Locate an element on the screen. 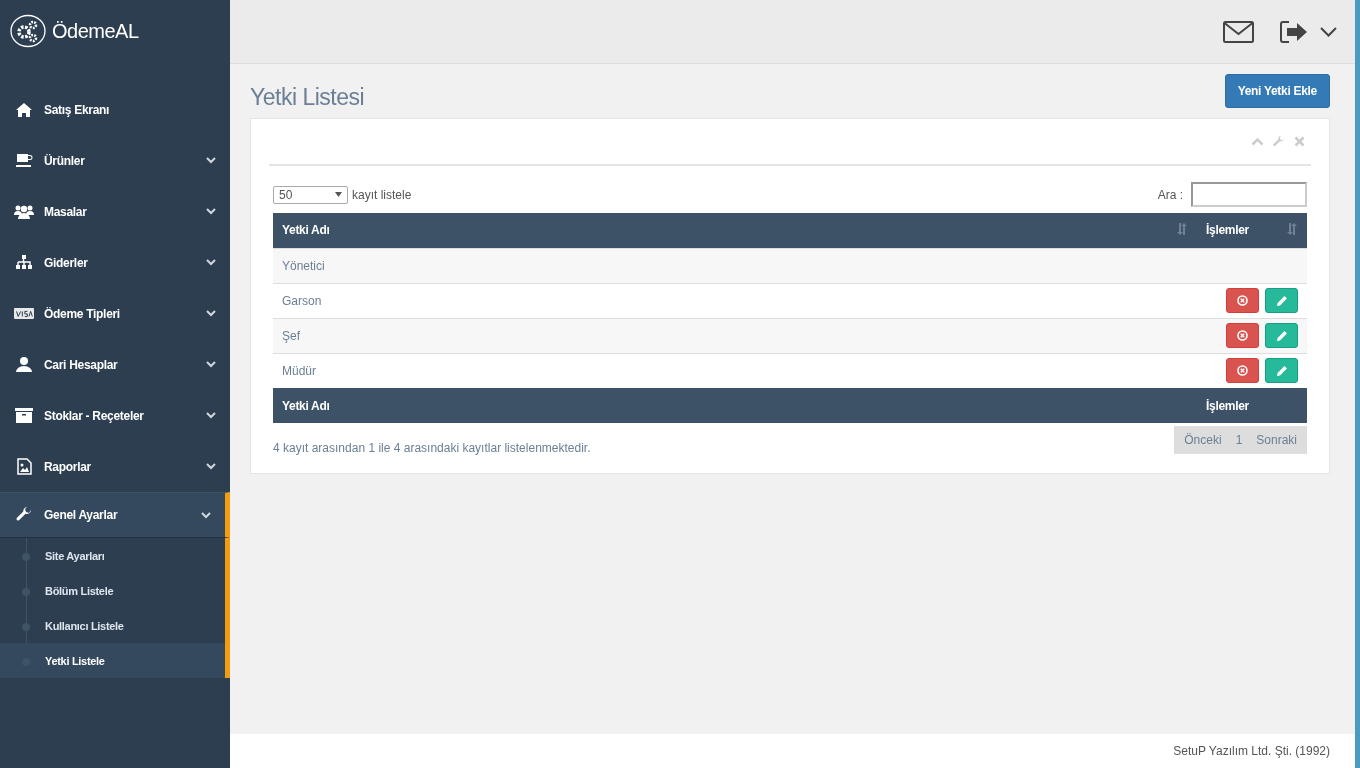 The width and height of the screenshot is (1360, 768). sidebar-item: Ödeme Tipleri is located at coordinates (115, 313).